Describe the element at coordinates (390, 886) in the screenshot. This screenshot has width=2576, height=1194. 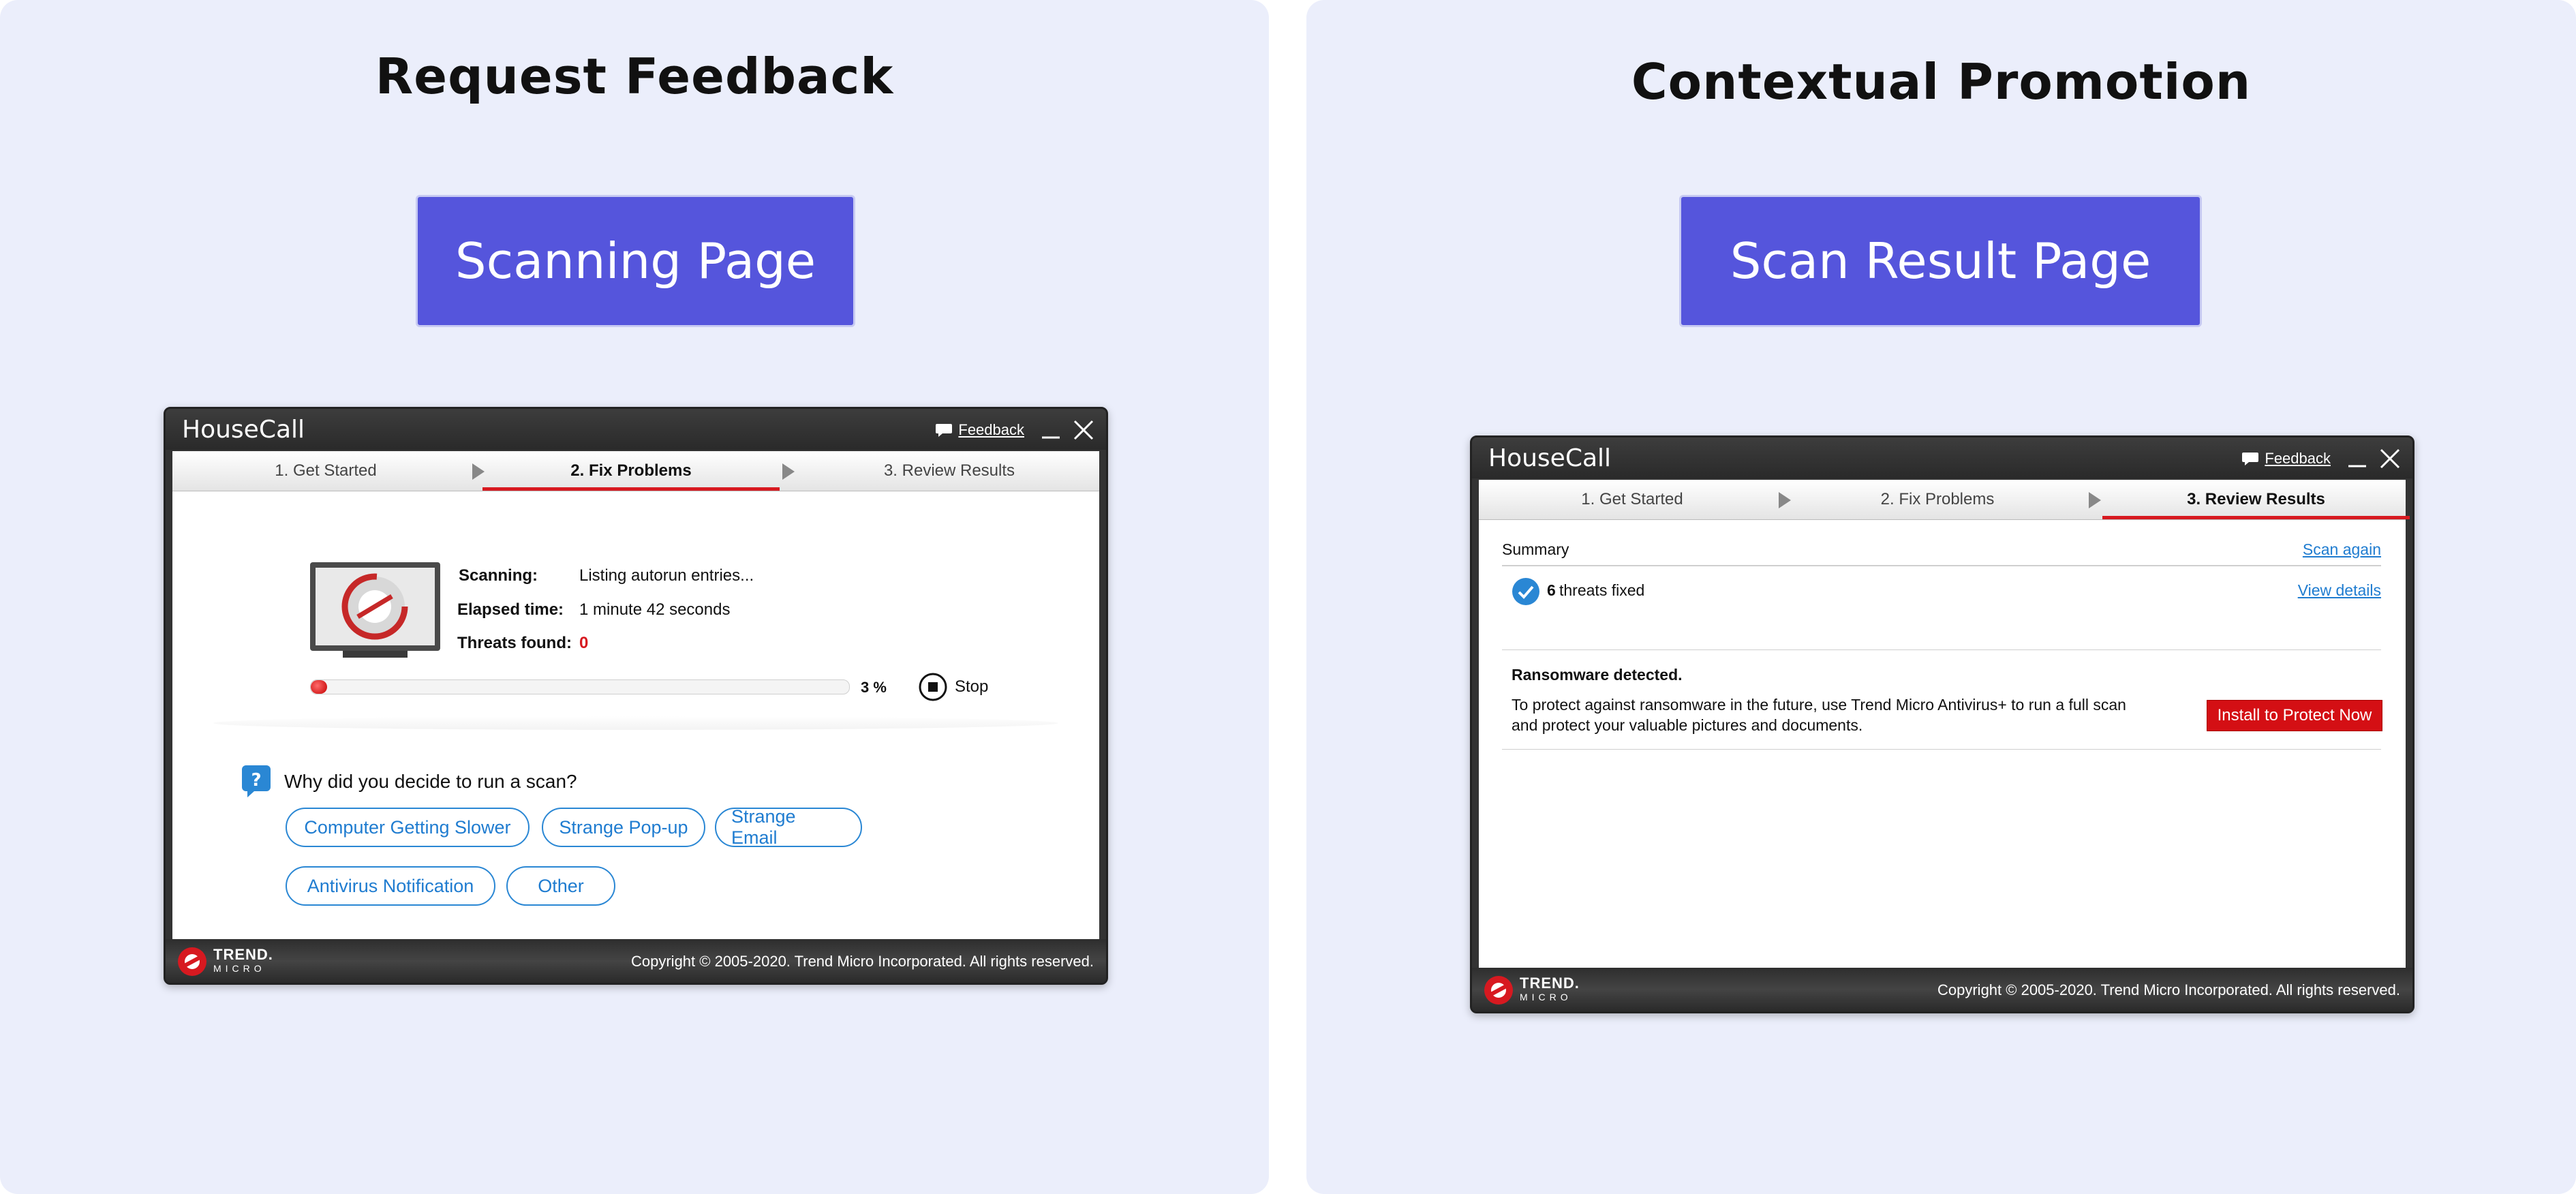
I see `option-antivirus-notification: Antivirus Notification` at that location.